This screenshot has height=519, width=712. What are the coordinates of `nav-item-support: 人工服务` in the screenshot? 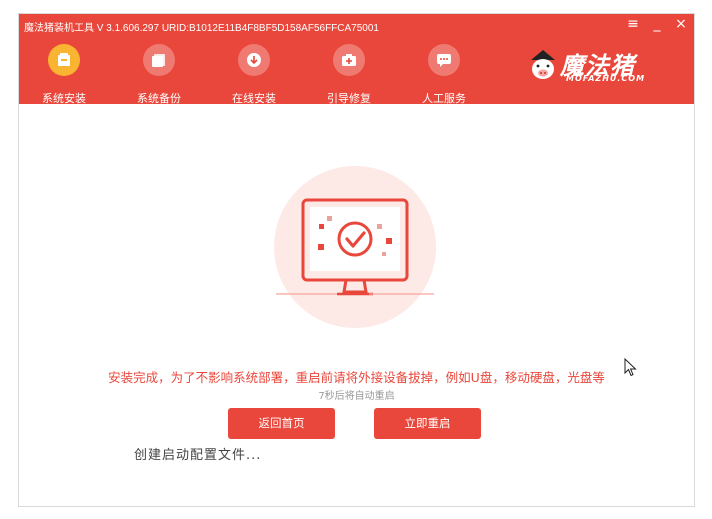 It's located at (444, 72).